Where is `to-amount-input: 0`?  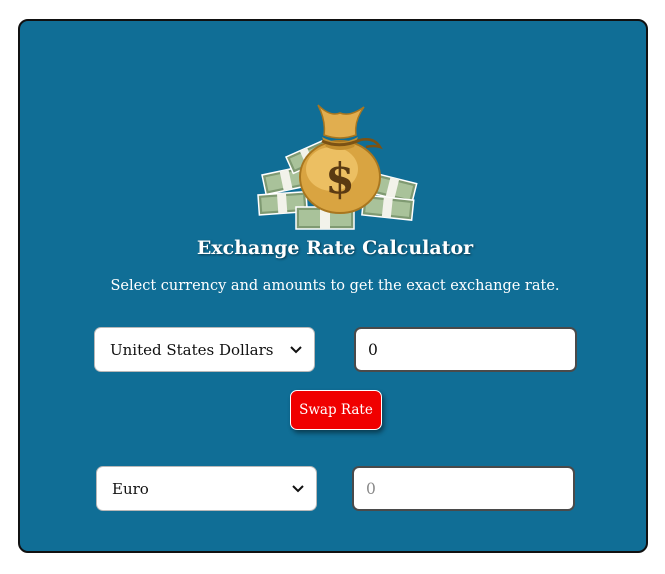 to-amount-input: 0 is located at coordinates (463, 488).